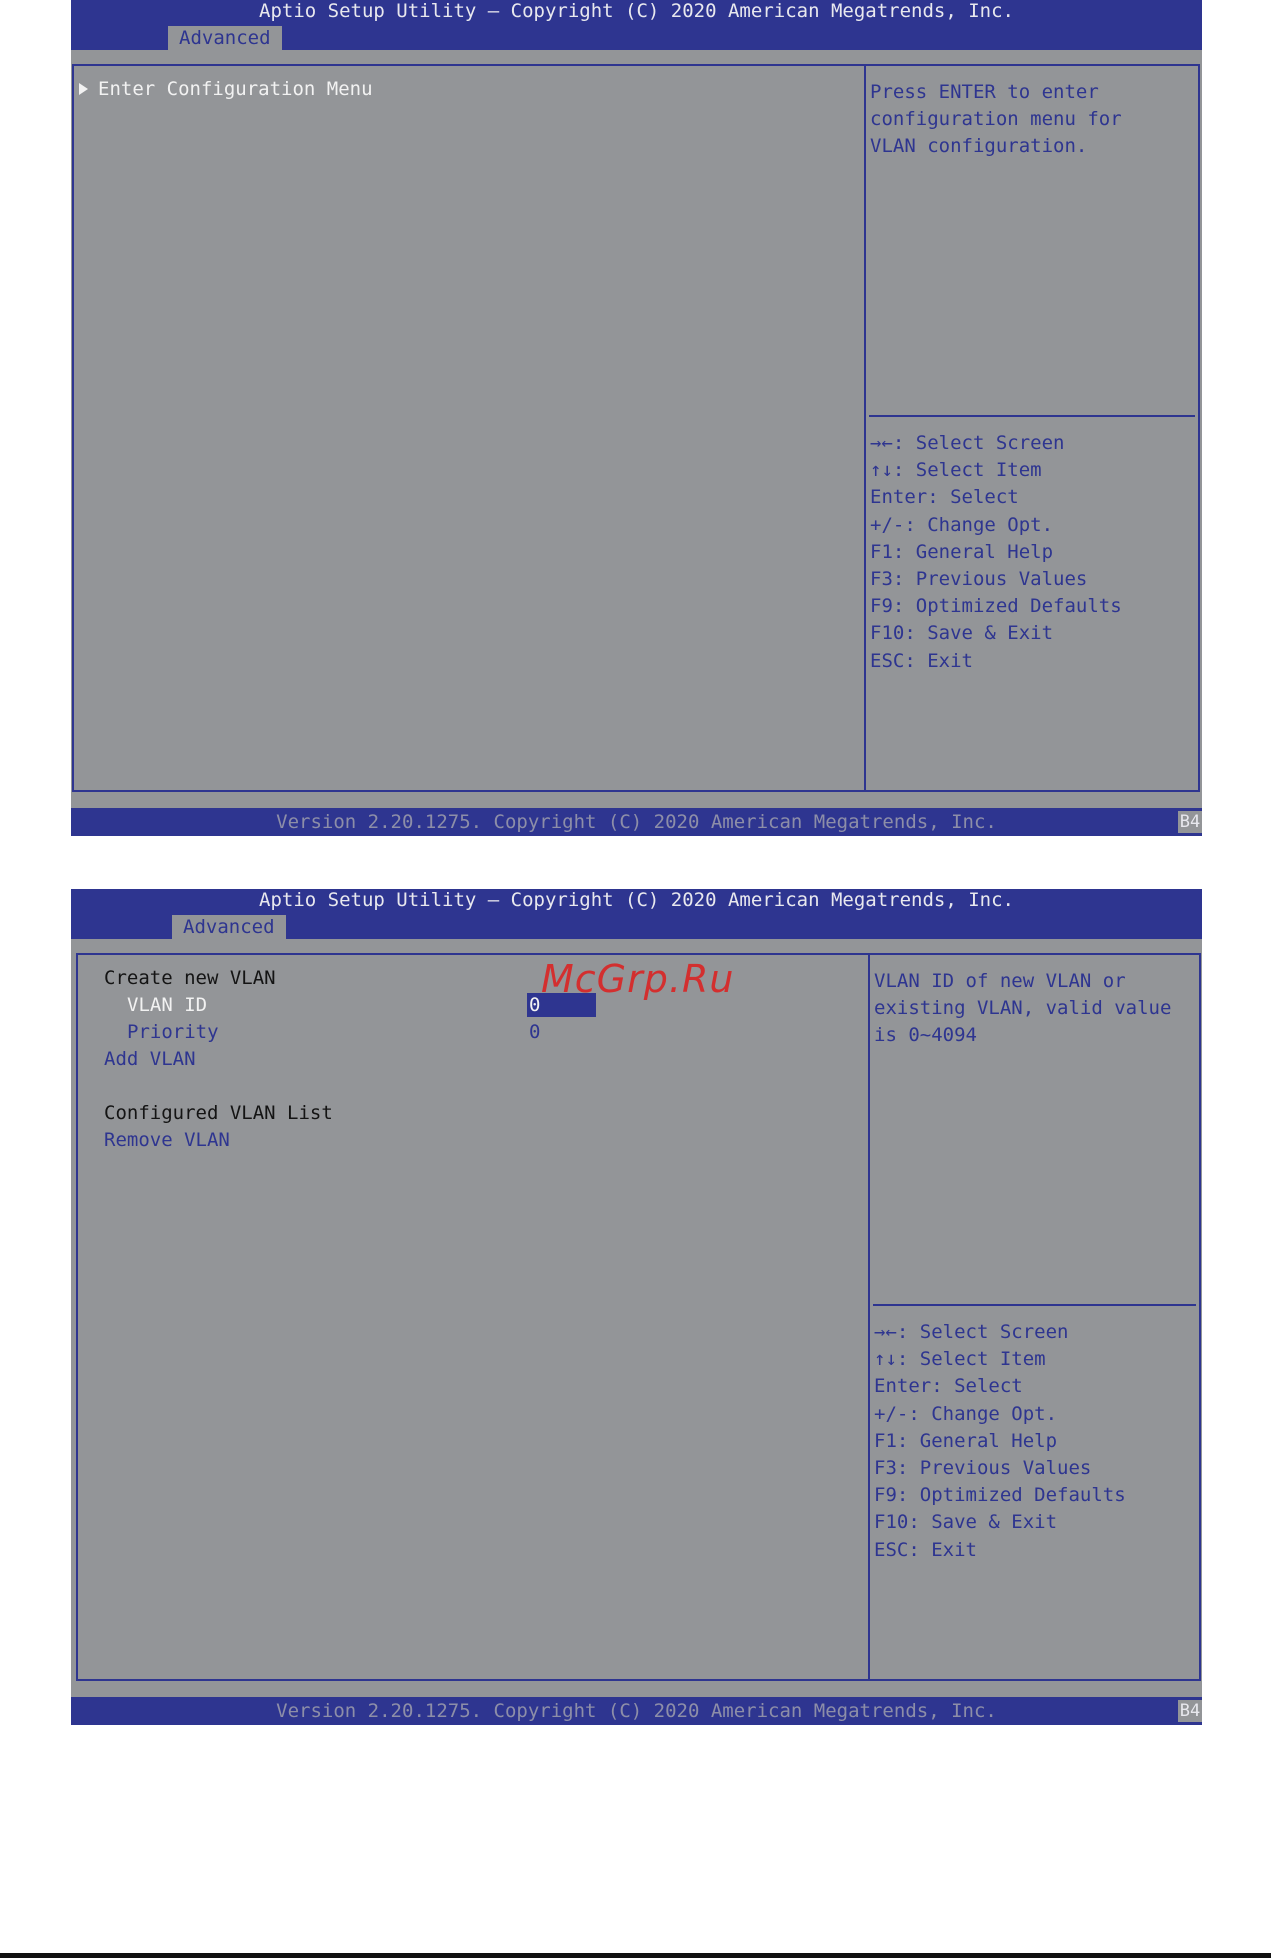 This screenshot has height=1959, width=1271. Describe the element at coordinates (635, 1955) in the screenshot. I see `page-bottom-rule` at that location.